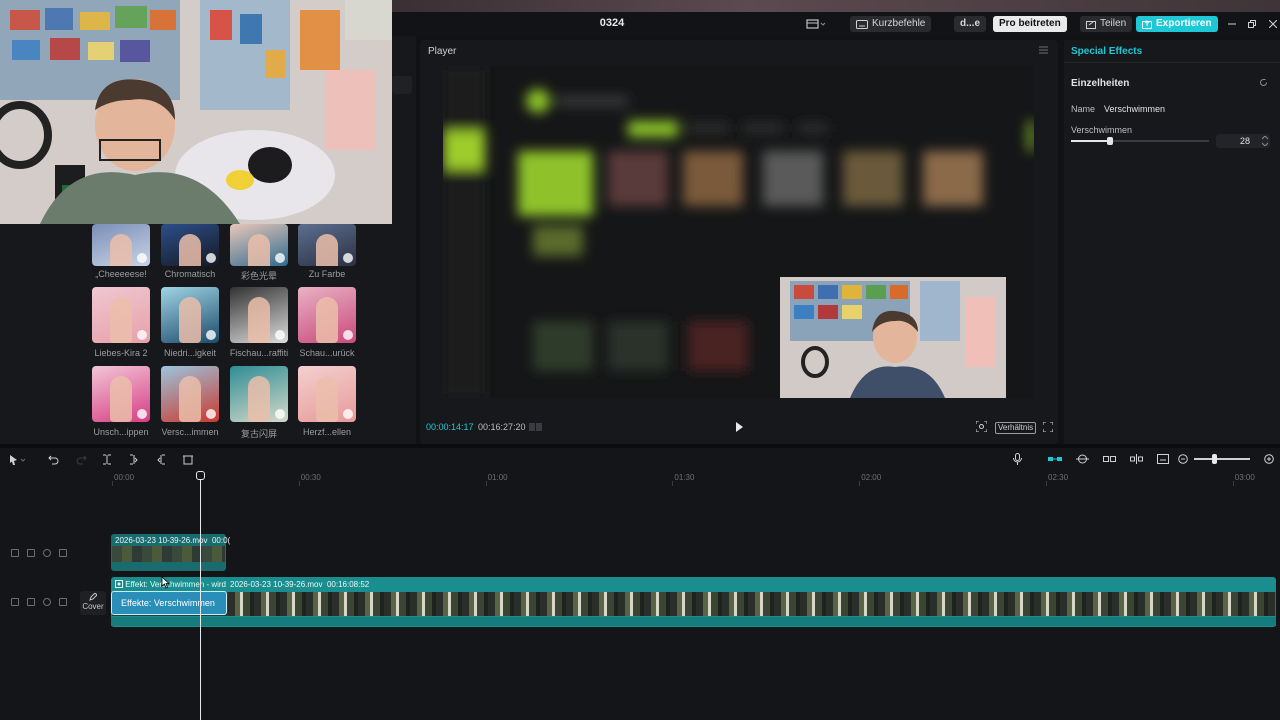 Image resolution: width=1280 pixels, height=720 pixels. I want to click on webcam-overlay, so click(196, 112).